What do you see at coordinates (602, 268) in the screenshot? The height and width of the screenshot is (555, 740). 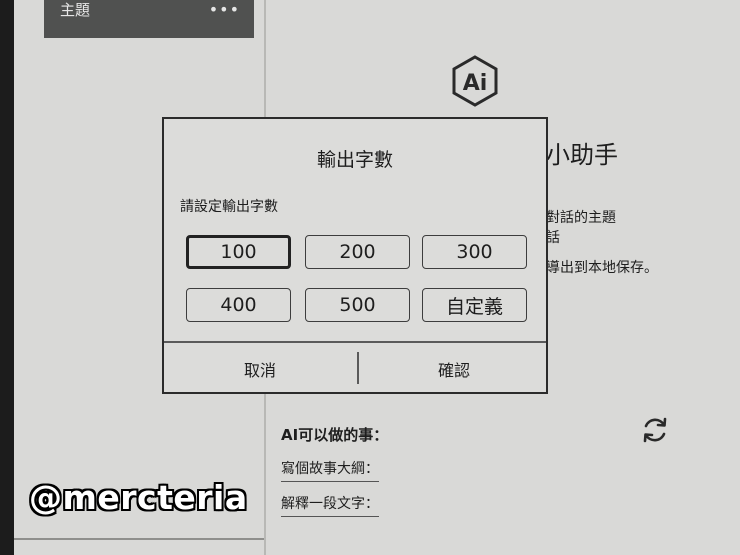 I see `assistant-desc-line: 導出到本地保存。` at bounding box center [602, 268].